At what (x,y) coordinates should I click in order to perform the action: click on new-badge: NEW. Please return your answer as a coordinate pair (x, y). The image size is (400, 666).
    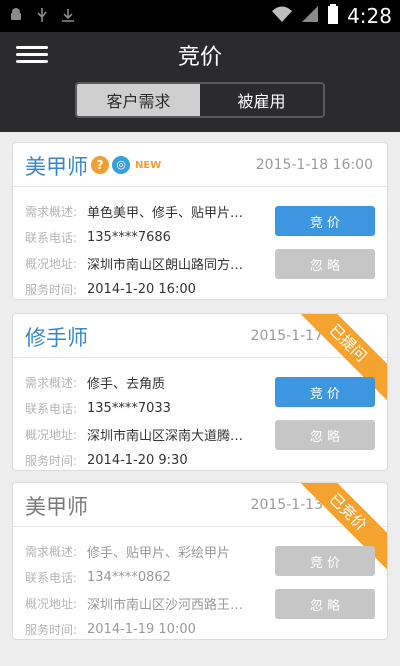
    Looking at the image, I should click on (148, 165).